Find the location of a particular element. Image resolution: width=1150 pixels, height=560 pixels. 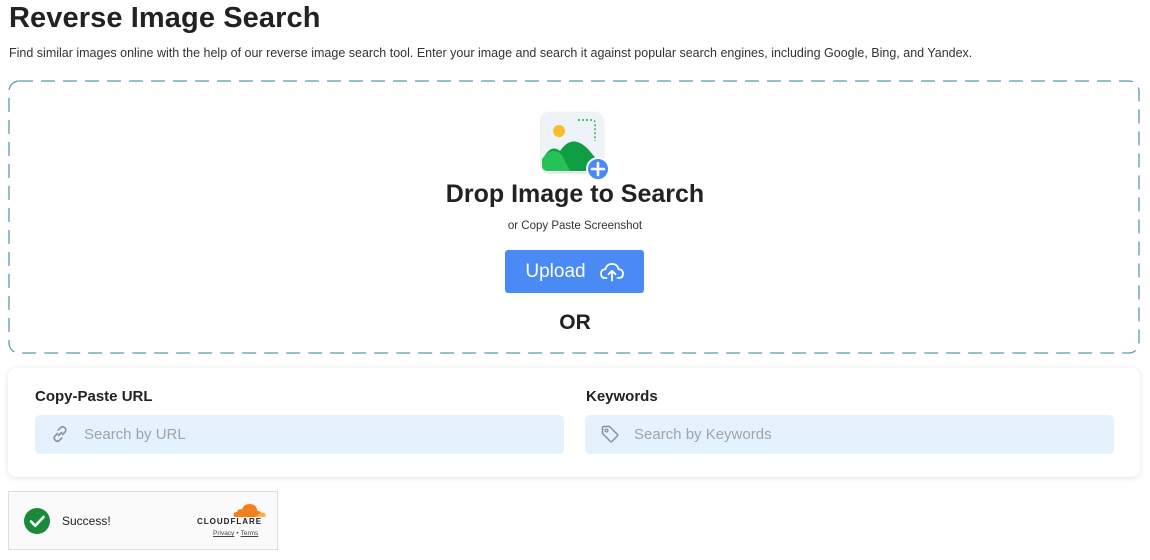

privacy-link: Privacy is located at coordinates (223, 533).